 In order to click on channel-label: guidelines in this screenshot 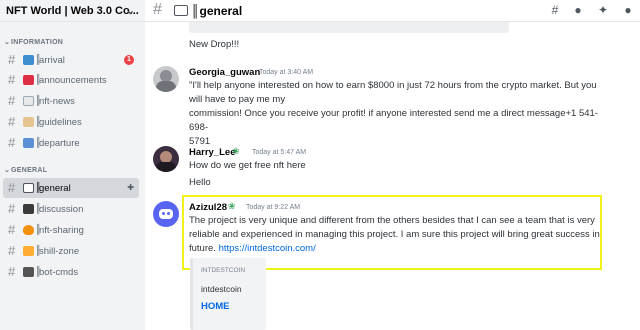, I will do `click(60, 122)`.